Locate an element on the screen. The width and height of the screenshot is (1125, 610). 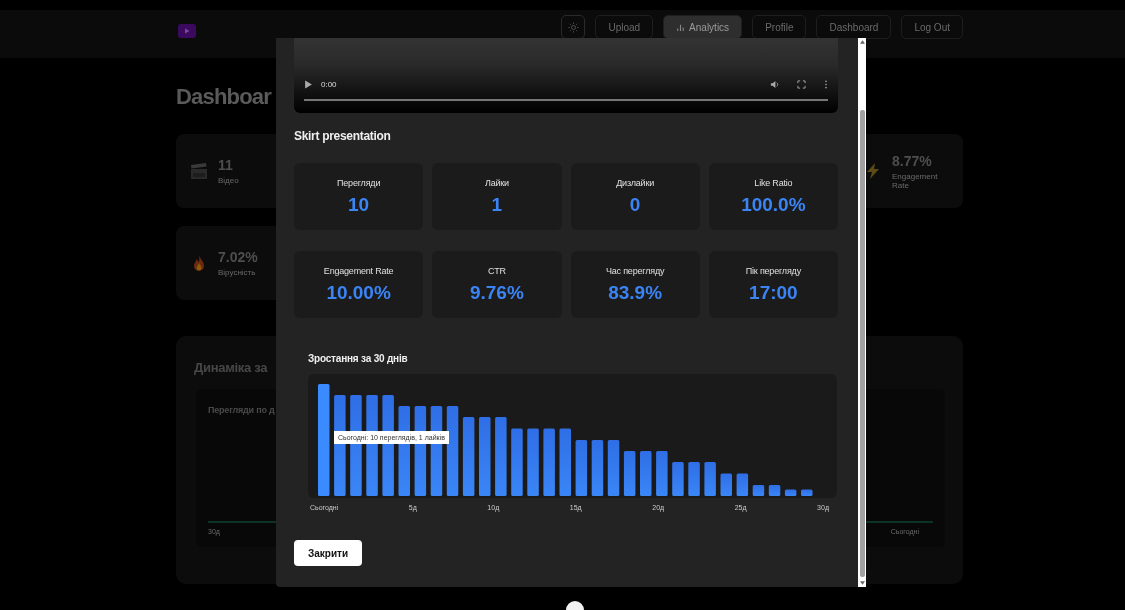
metric-value: 83.9% is located at coordinates (635, 292).